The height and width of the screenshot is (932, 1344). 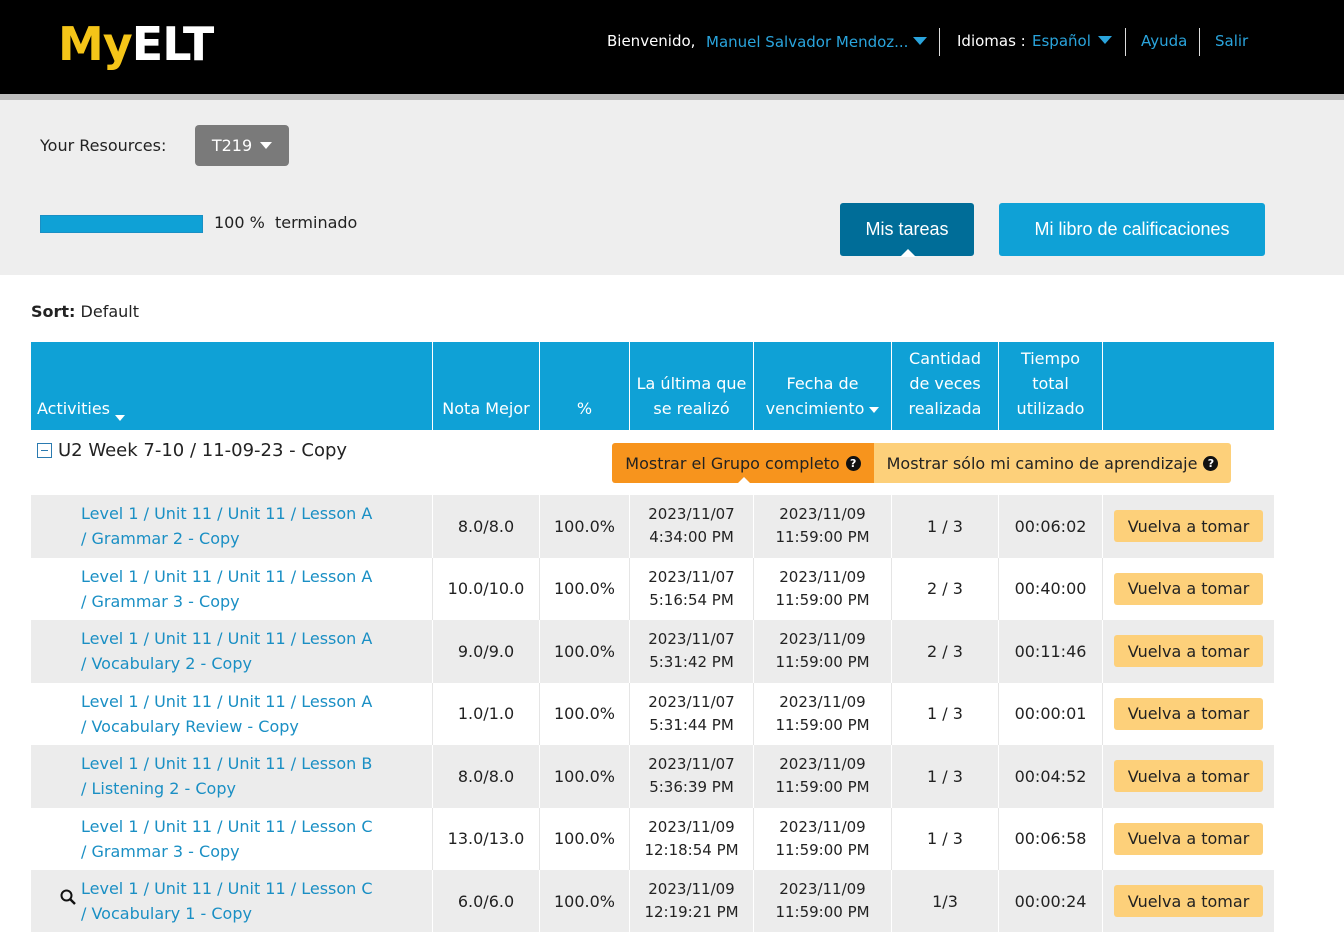 I want to click on progress-bar-fill, so click(x=121, y=224).